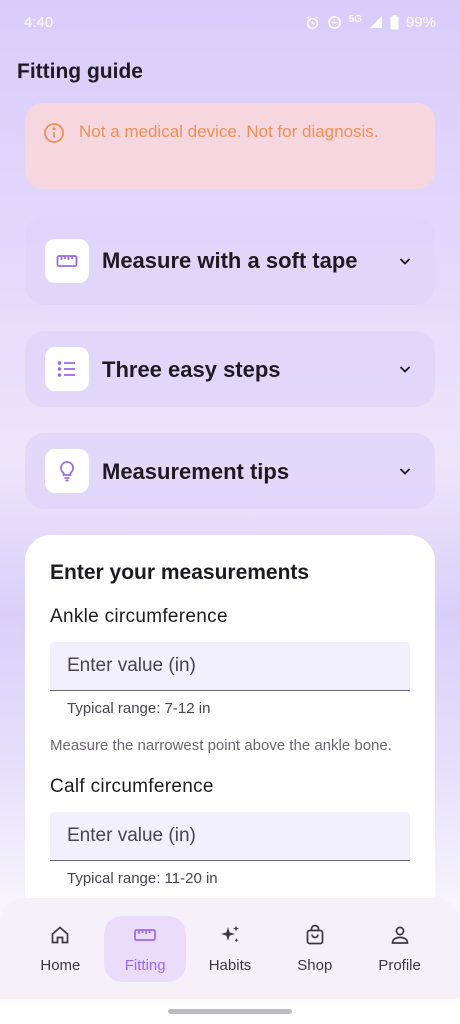  I want to click on ankle-input, so click(230, 666).